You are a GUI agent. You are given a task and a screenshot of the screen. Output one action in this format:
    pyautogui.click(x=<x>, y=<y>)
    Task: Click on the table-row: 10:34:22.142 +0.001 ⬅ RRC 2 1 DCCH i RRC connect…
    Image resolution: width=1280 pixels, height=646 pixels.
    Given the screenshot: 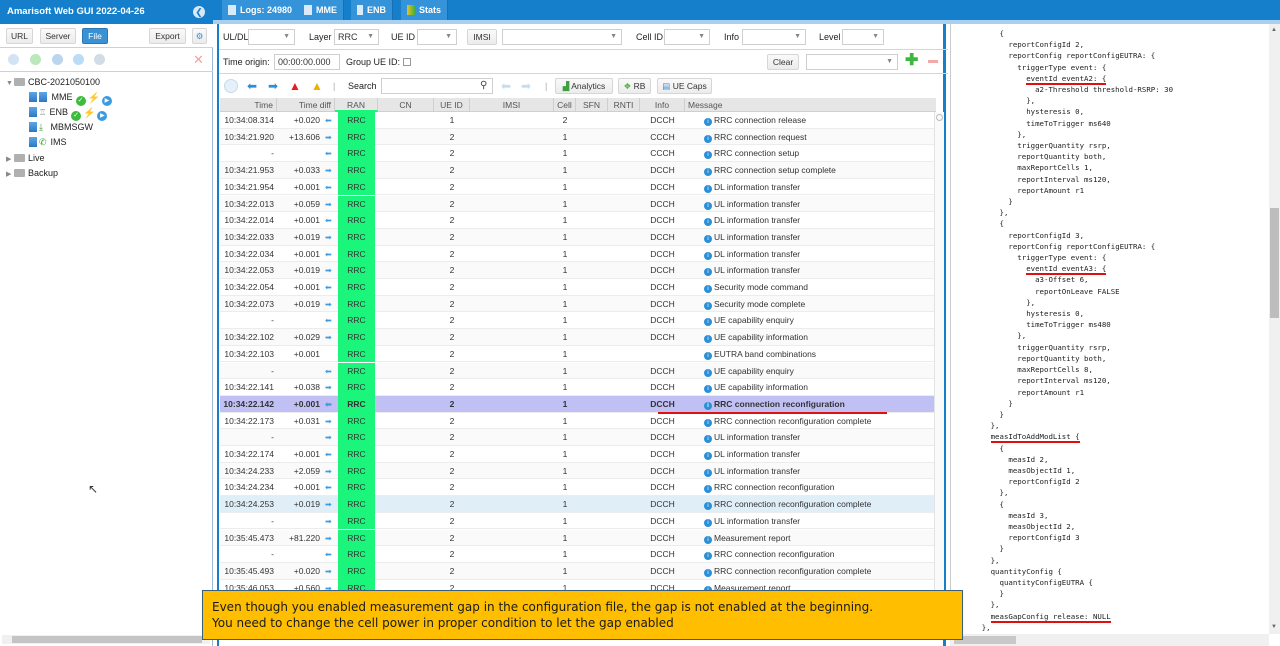 What is the action you would take?
    pyautogui.click(x=578, y=404)
    